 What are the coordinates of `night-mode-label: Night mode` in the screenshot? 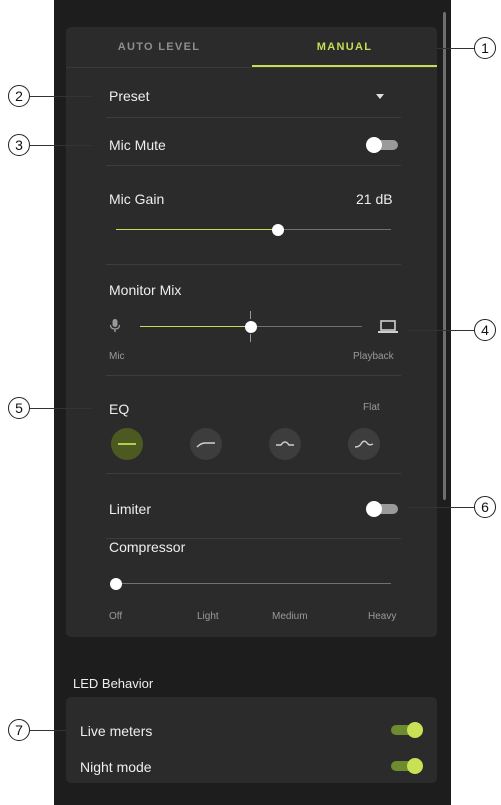 It's located at (116, 767).